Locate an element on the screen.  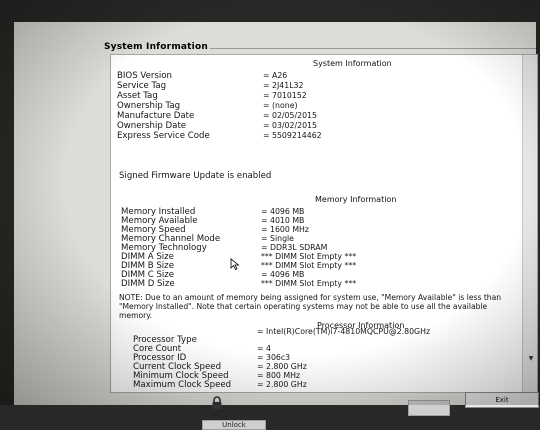
scrollbar: ▼ is located at coordinates (529, 223).